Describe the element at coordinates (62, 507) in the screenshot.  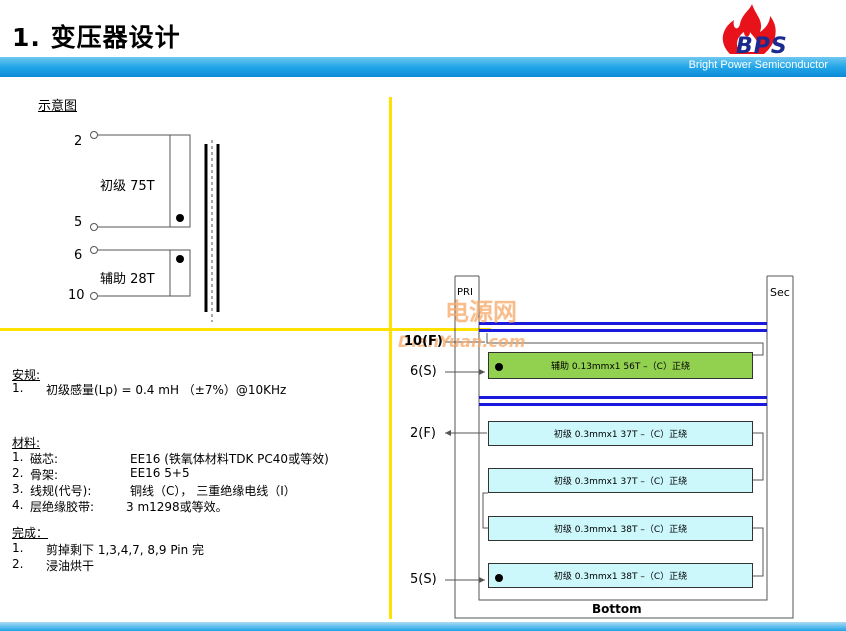
I see `material-name: 层绝缘胶带:` at that location.